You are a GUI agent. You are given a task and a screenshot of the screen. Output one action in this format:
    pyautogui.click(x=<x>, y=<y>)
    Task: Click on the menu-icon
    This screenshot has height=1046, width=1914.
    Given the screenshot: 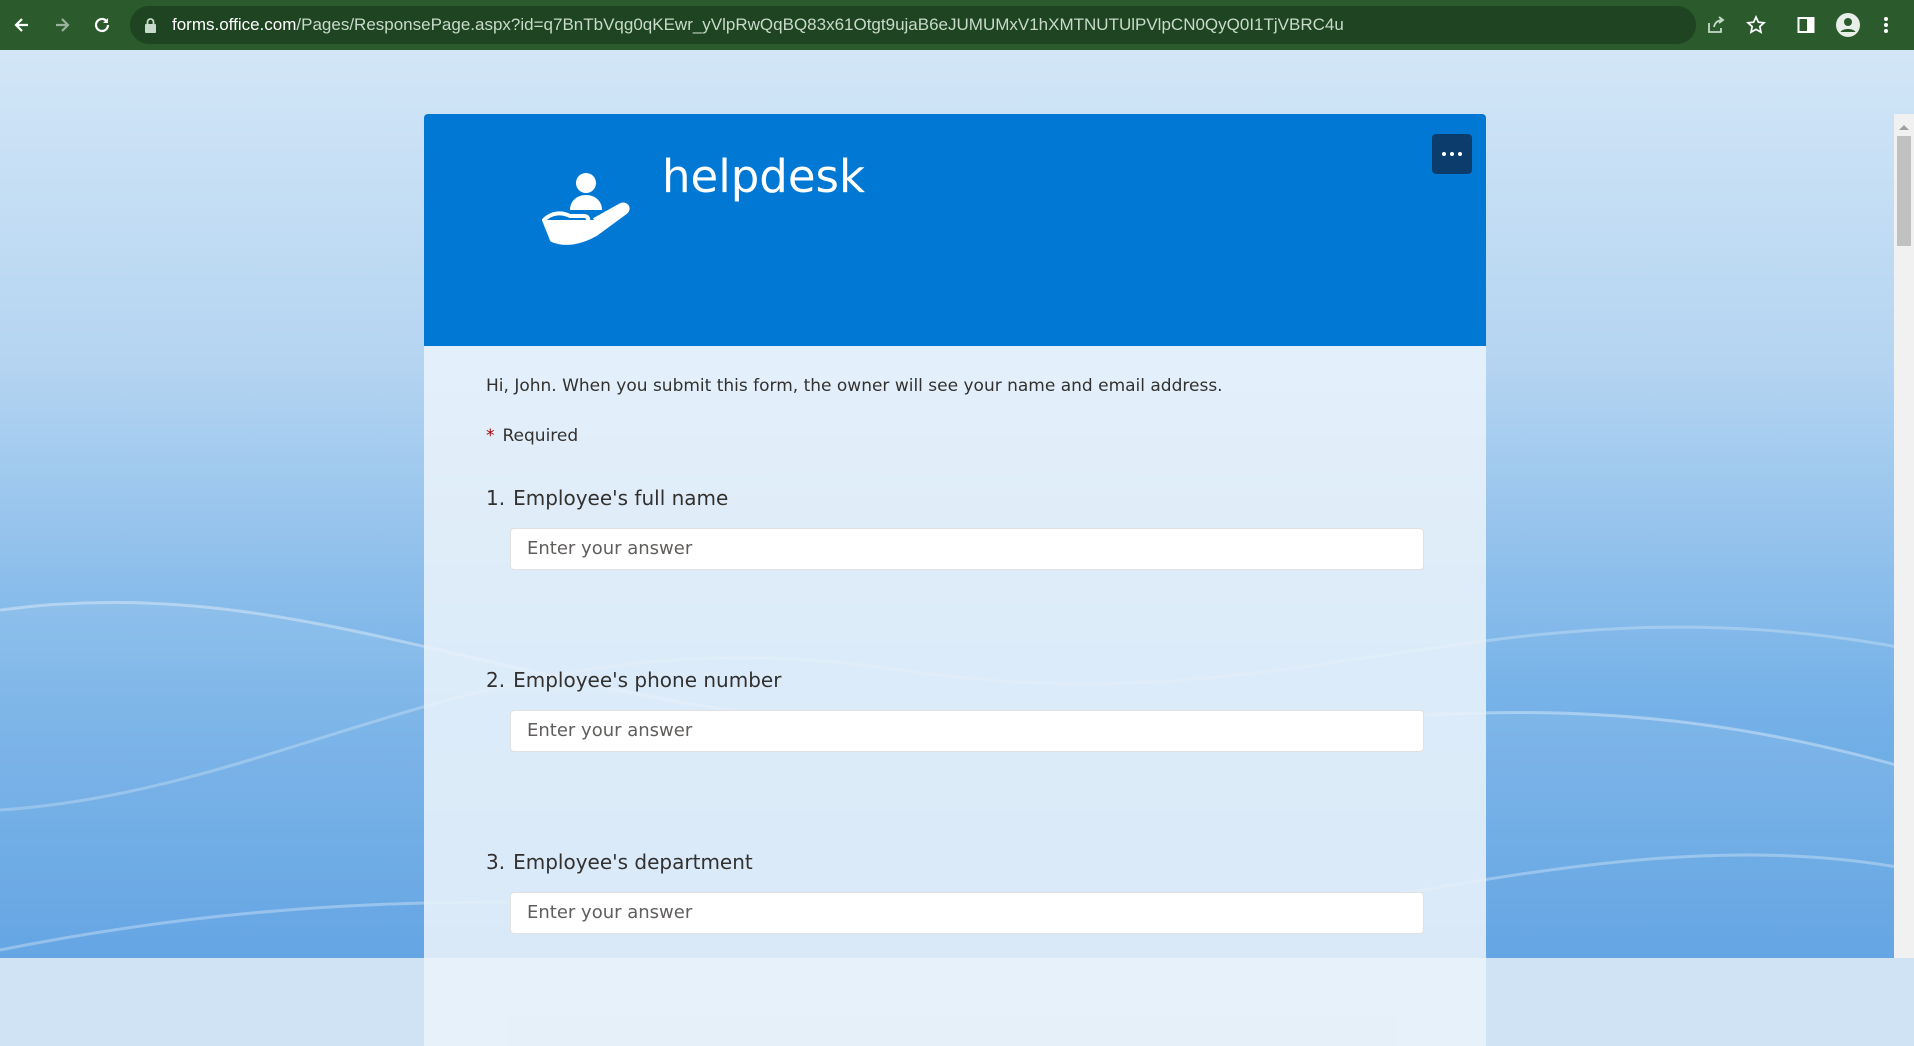 What is the action you would take?
    pyautogui.click(x=1886, y=25)
    